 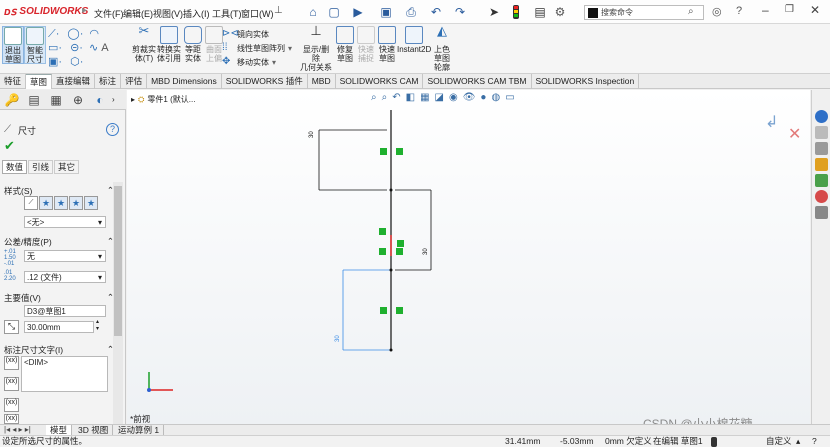 I want to click on view-palette-icon, so click(x=821, y=164).